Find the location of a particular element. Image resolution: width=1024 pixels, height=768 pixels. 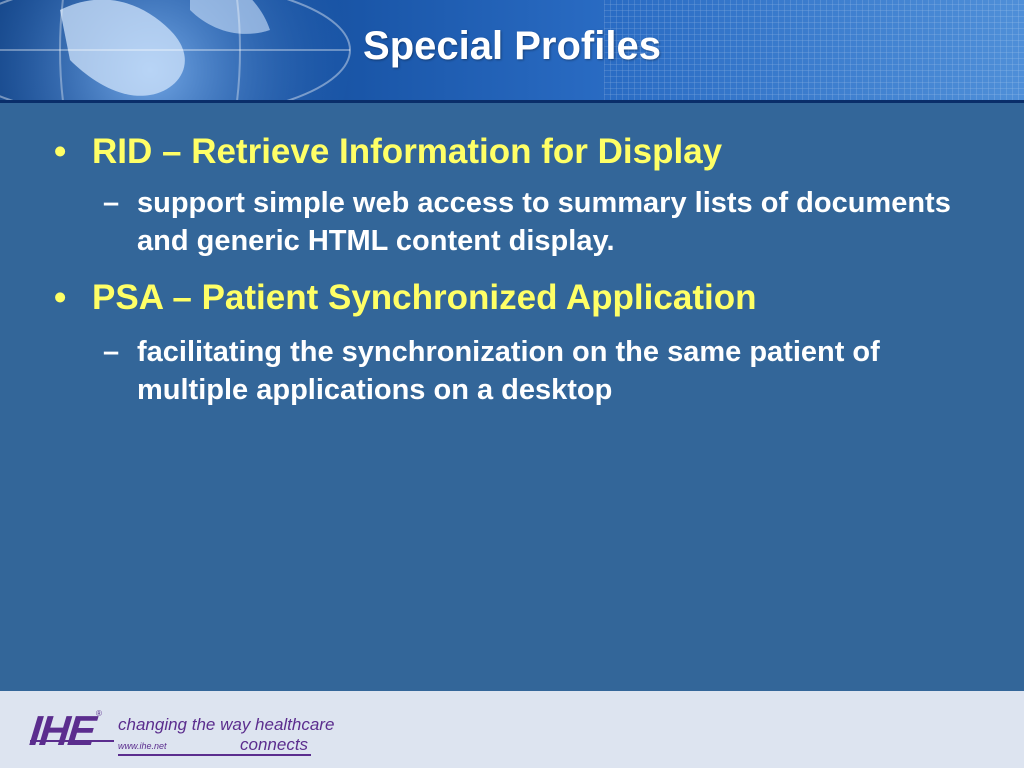

logo-connects: connects is located at coordinates (274, 744).